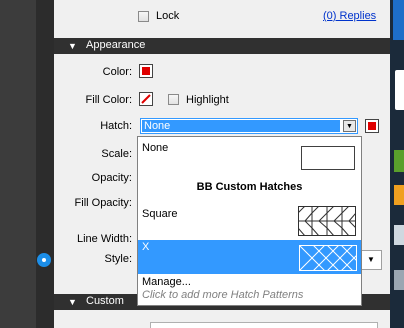 This screenshot has width=404, height=328. Describe the element at coordinates (168, 16) in the screenshot. I see `lock-label: Lock` at that location.